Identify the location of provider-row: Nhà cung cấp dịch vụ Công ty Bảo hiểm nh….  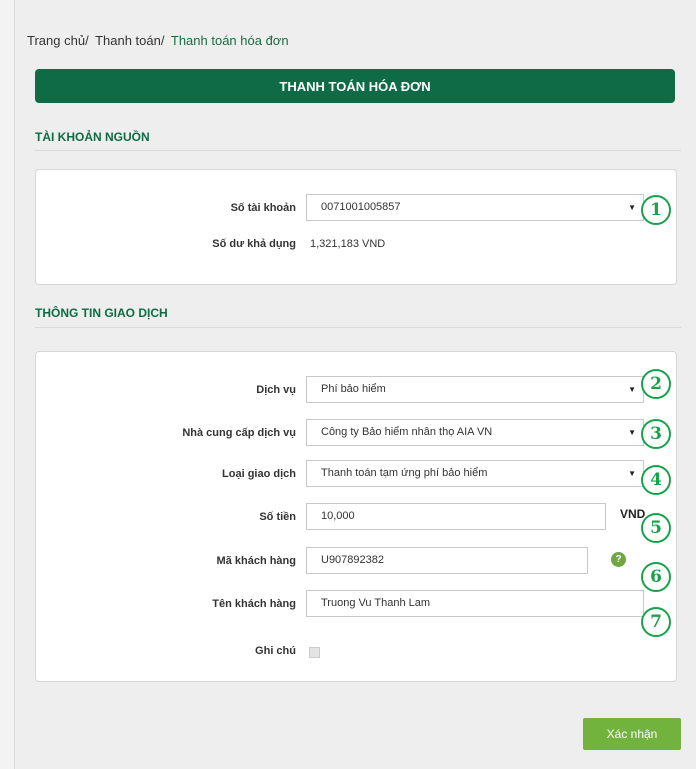
(356, 433).